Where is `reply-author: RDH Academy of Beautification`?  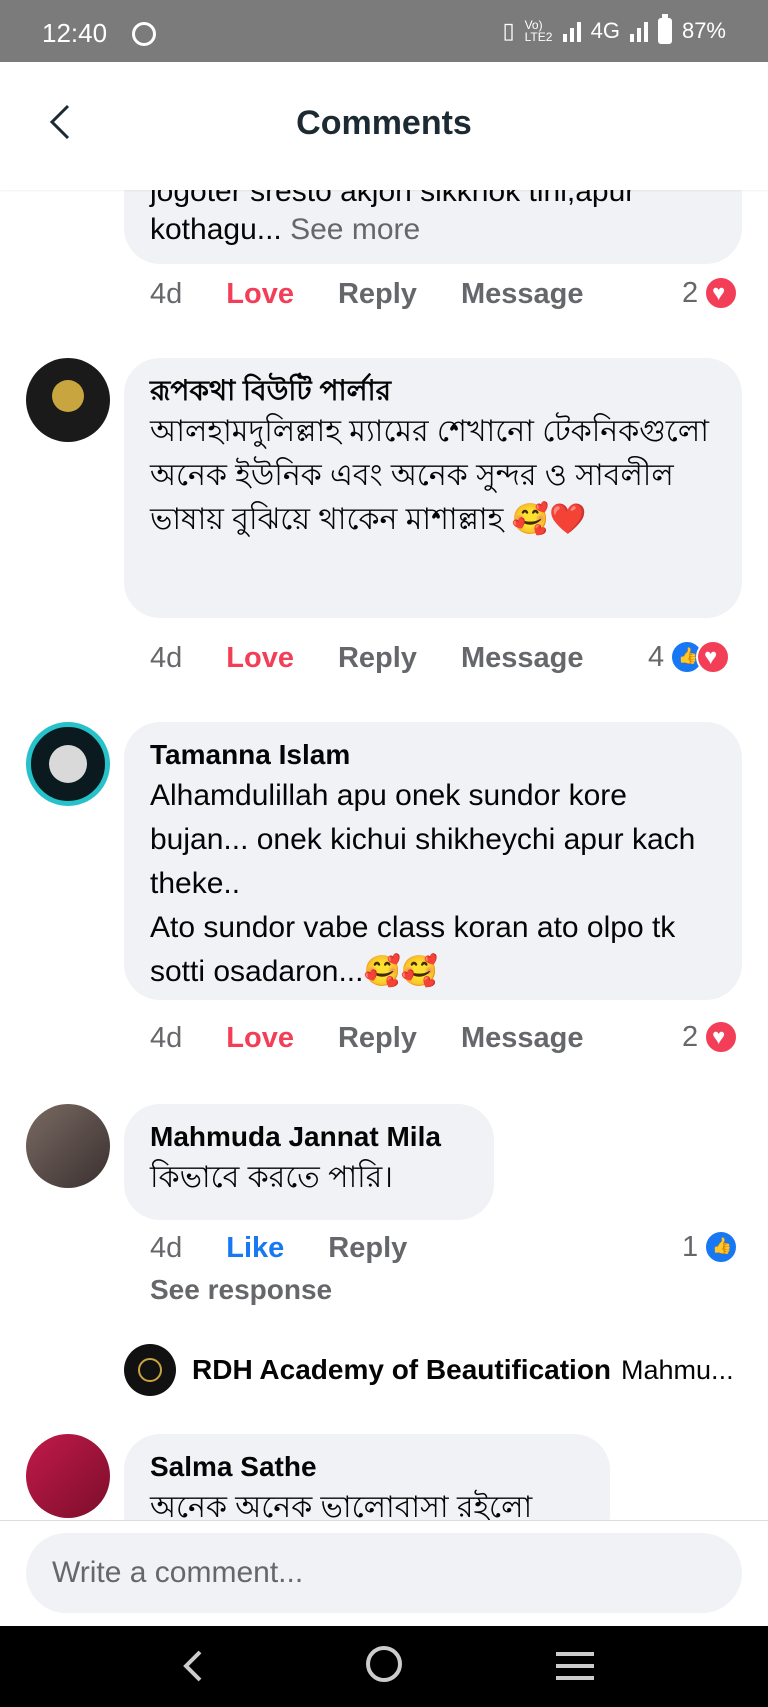
reply-author: RDH Academy of Beautification is located at coordinates (402, 1369).